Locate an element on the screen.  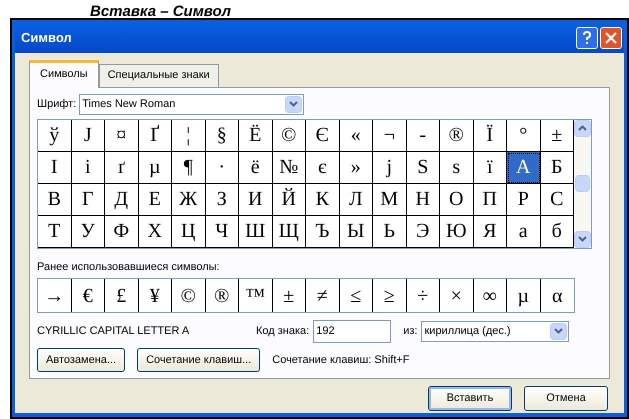
symbol-cell: Й is located at coordinates (289, 200).